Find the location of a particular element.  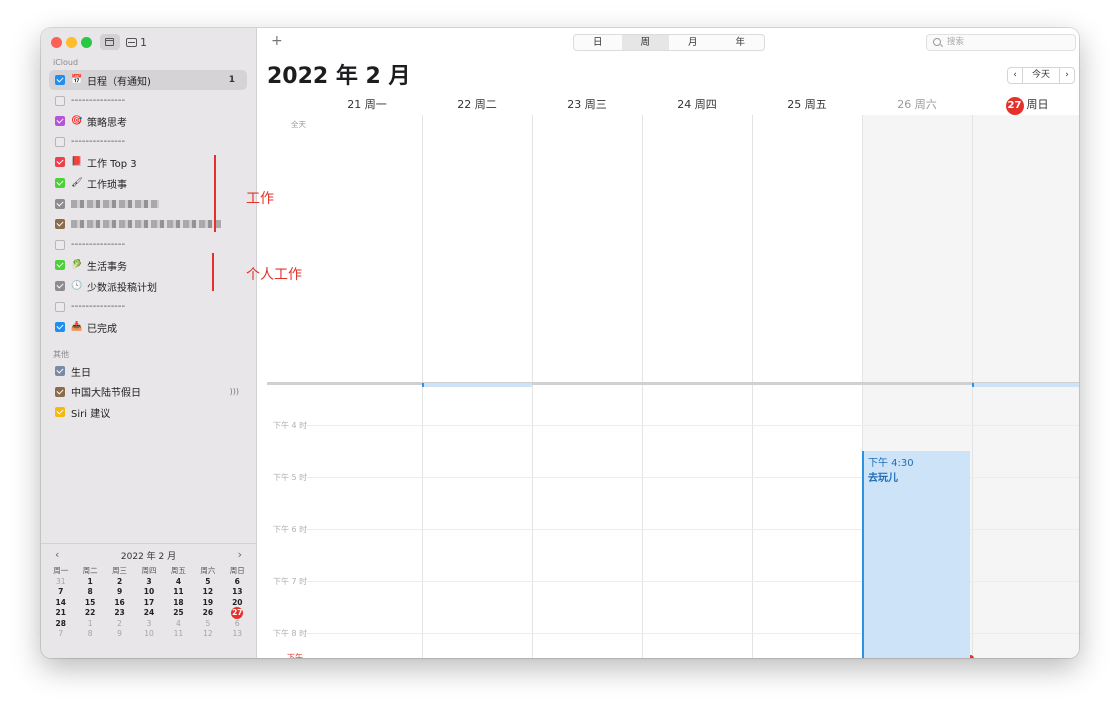

mini-calendar-day: 17 is located at coordinates (148, 603).